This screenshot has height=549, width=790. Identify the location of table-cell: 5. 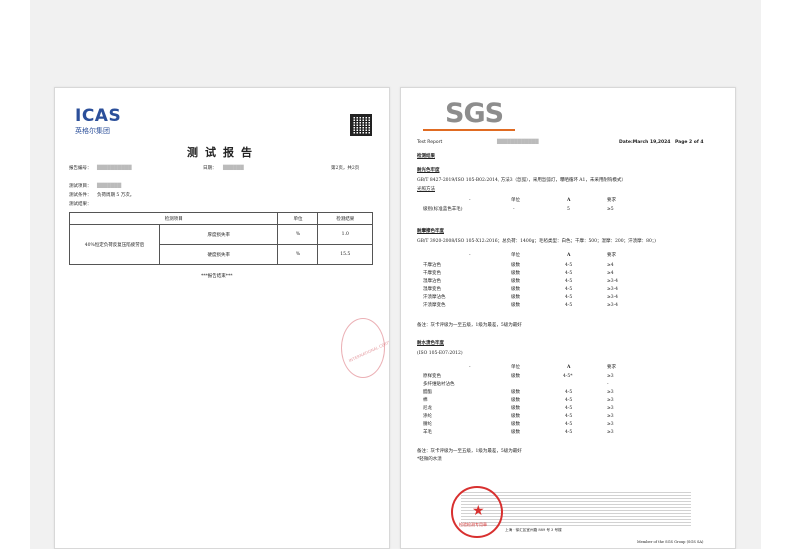
(568, 209).